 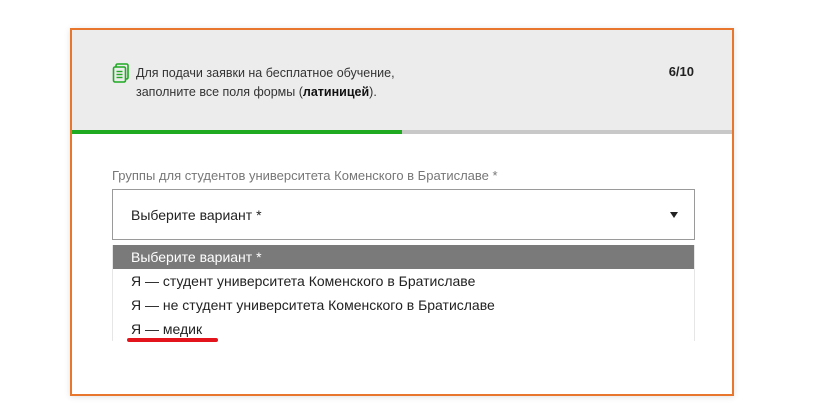 What do you see at coordinates (256, 92) in the screenshot?
I see `notice-line-2: заполните все поля формы (латиницей).` at bounding box center [256, 92].